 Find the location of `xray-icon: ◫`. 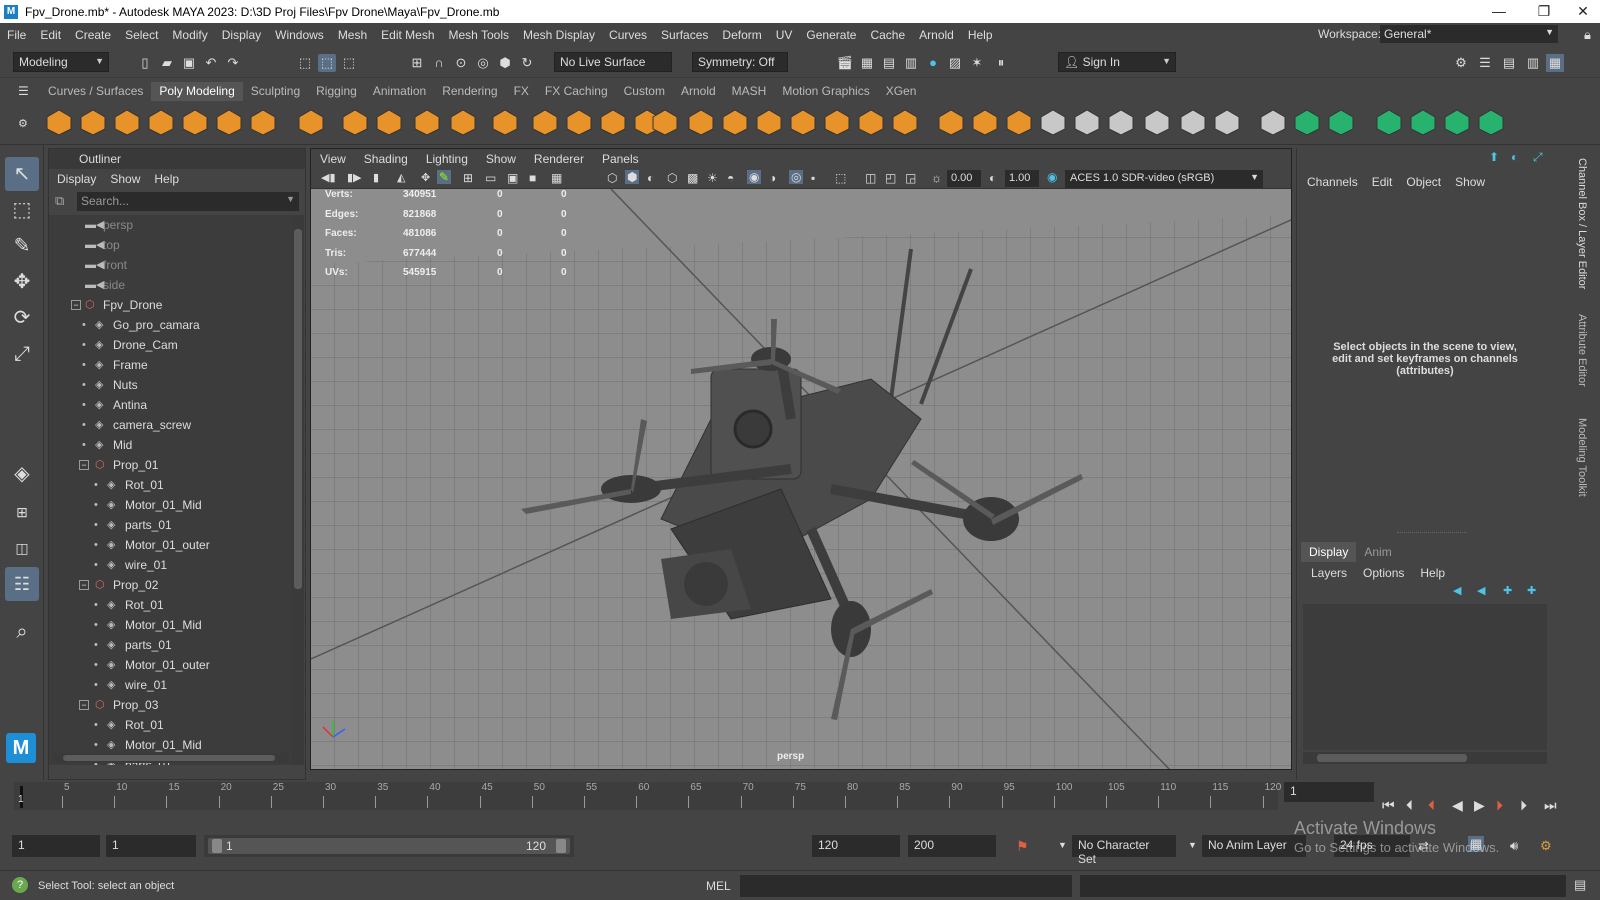

xray-icon: ◫ is located at coordinates (870, 178).